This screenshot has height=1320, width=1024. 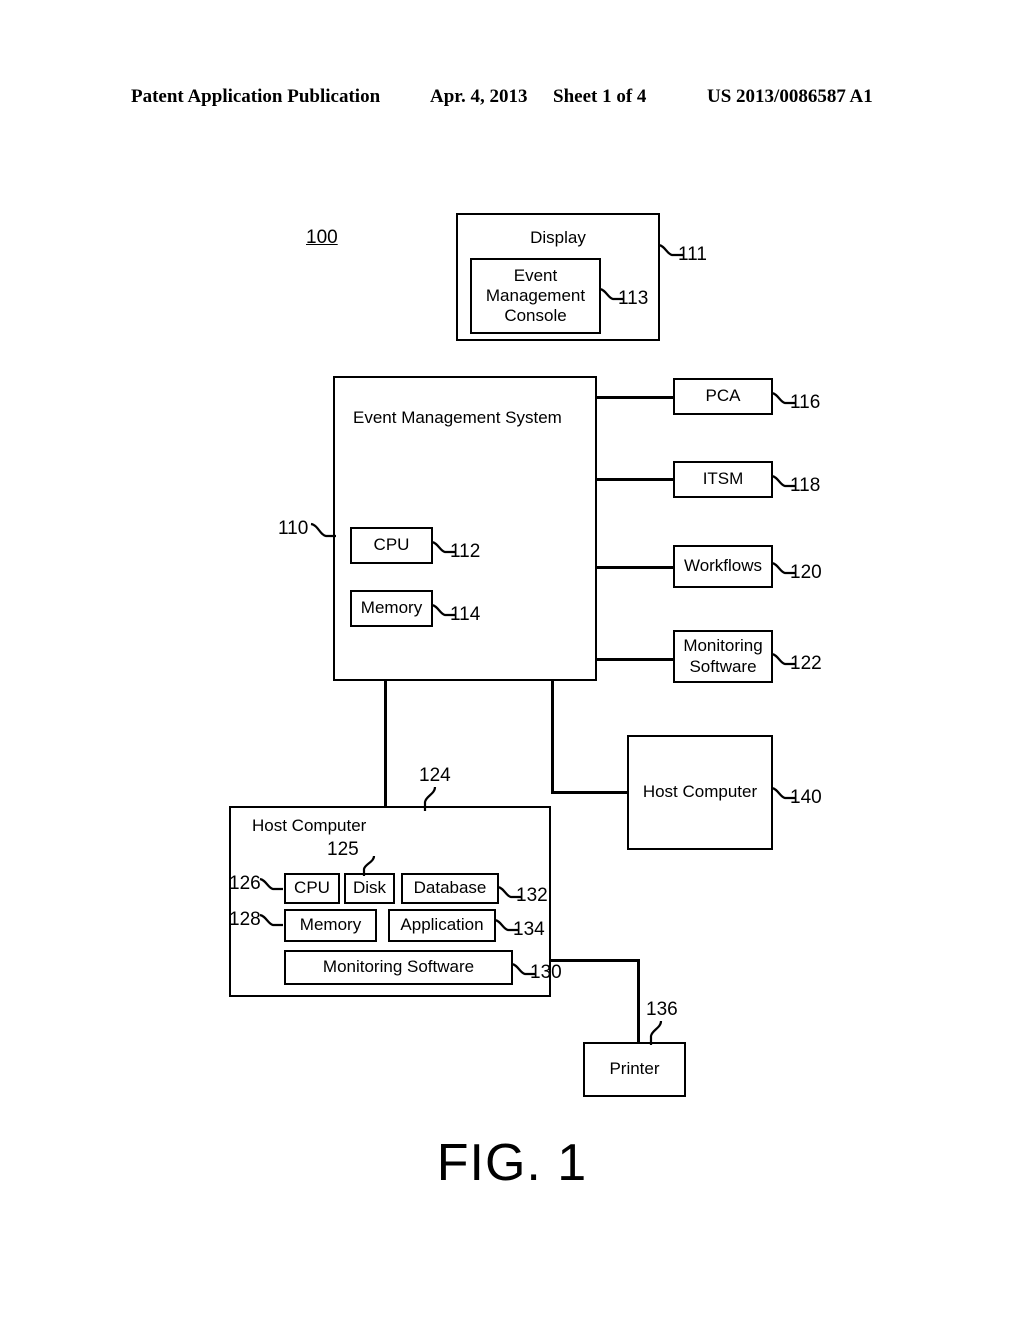 I want to click on monitoring-software-ems-label-line1: Monitoring, so click(x=723, y=646).